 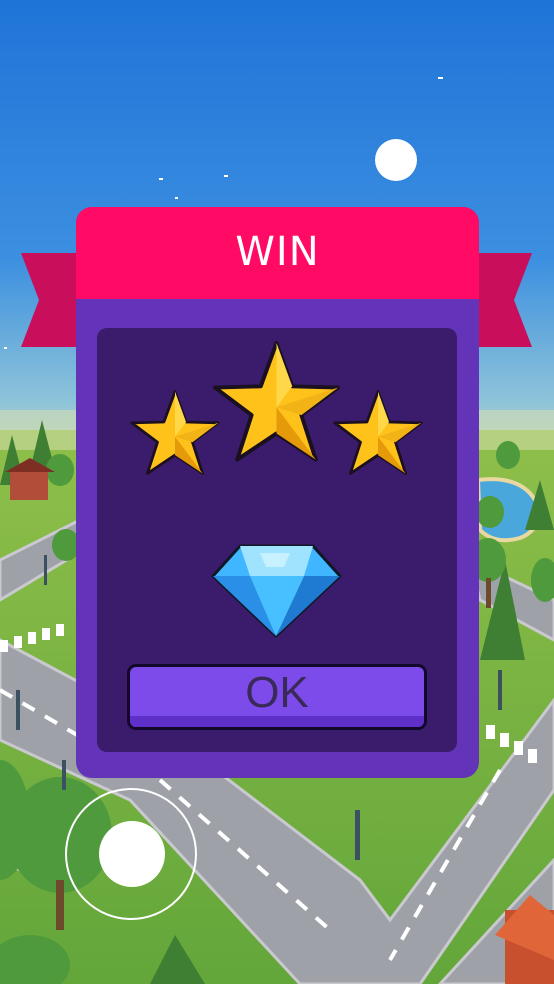 What do you see at coordinates (277, 692) in the screenshot?
I see `ok-button-label: OK` at bounding box center [277, 692].